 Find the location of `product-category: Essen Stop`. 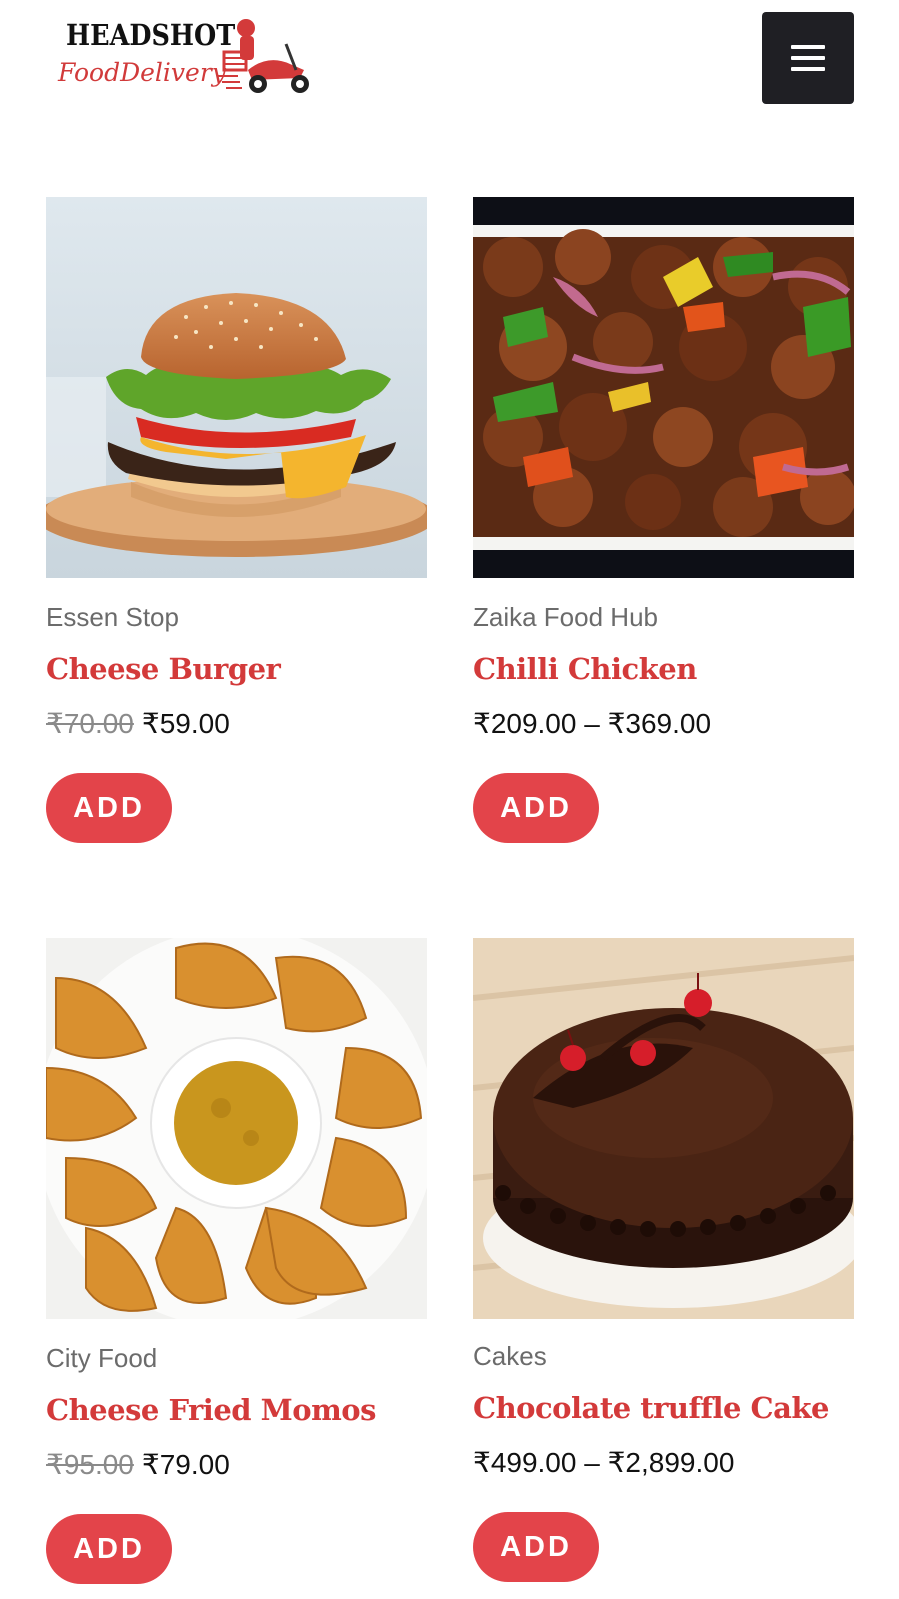

product-category: Essen Stop is located at coordinates (112, 617).